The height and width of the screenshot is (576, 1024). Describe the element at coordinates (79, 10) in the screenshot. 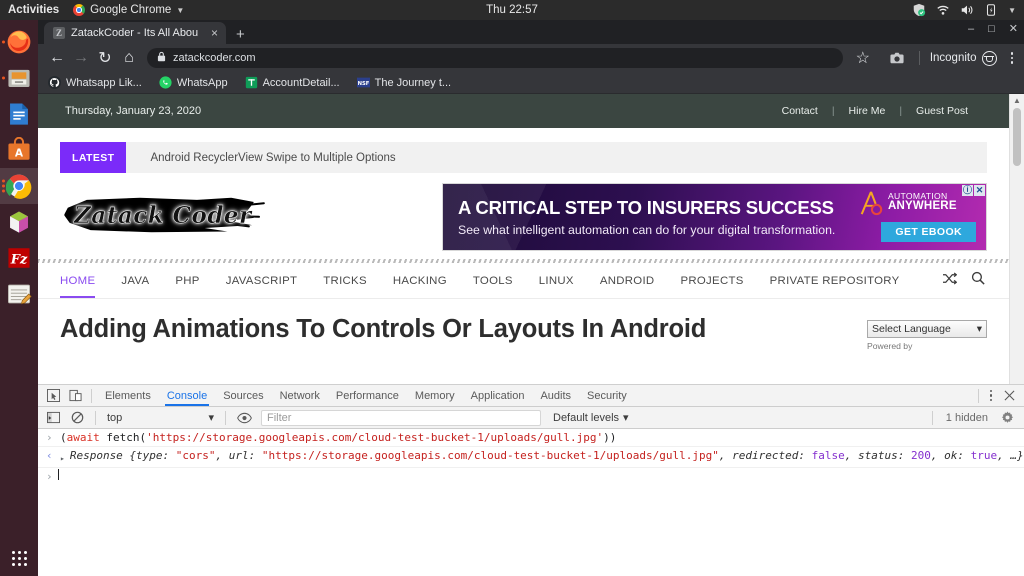

I see `chrome-icon` at that location.